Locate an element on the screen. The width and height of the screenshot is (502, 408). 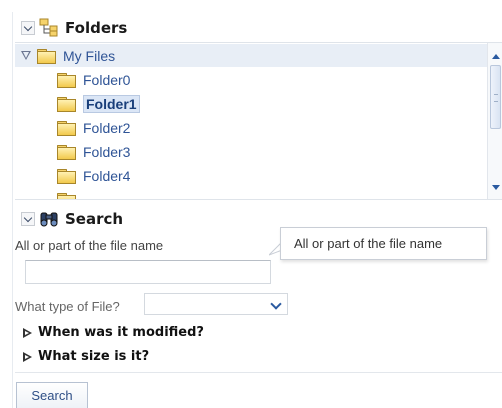
expand-arrow-icon is located at coordinates (27, 56).